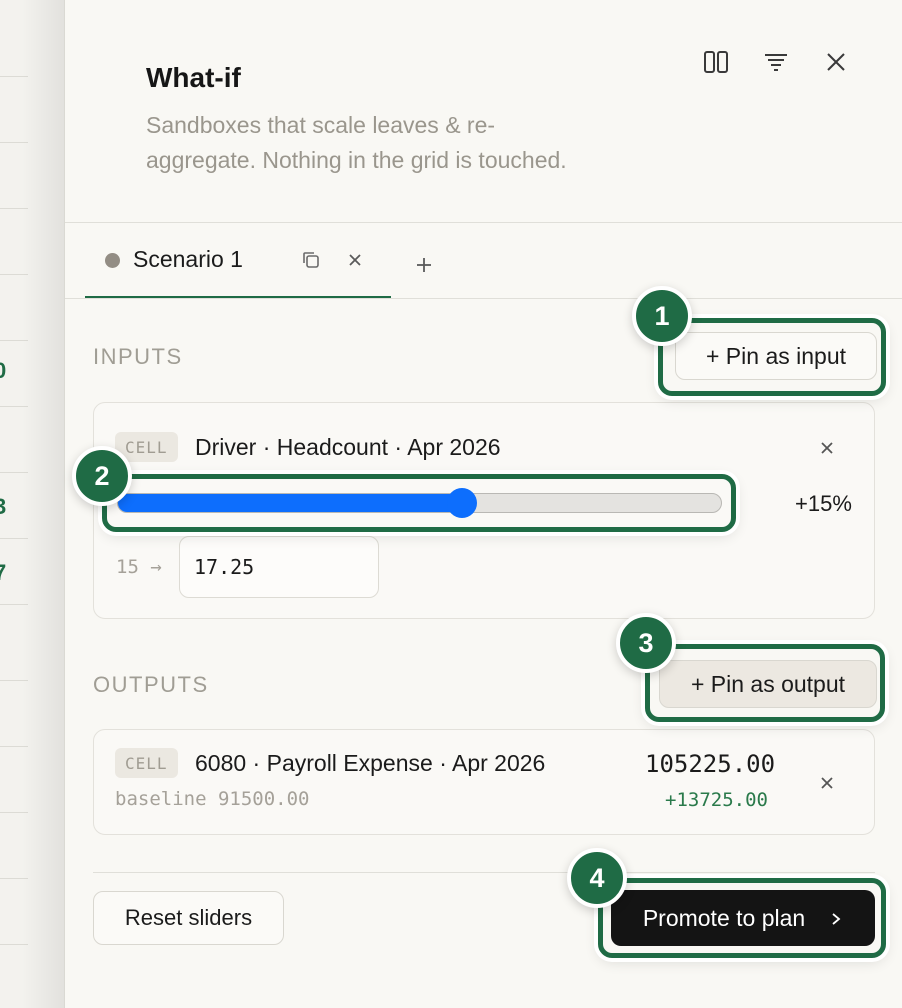  What do you see at coordinates (3, 506) in the screenshot?
I see `grid-cell-value: 3` at bounding box center [3, 506].